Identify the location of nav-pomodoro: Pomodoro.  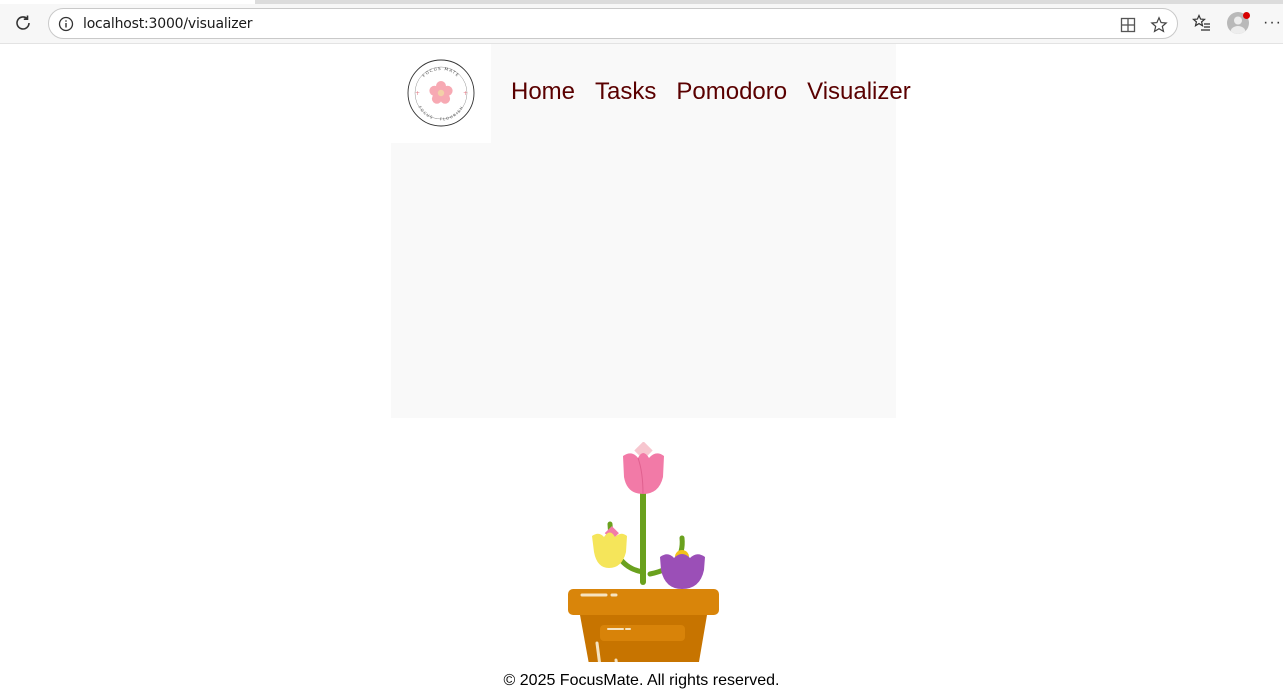
(731, 92).